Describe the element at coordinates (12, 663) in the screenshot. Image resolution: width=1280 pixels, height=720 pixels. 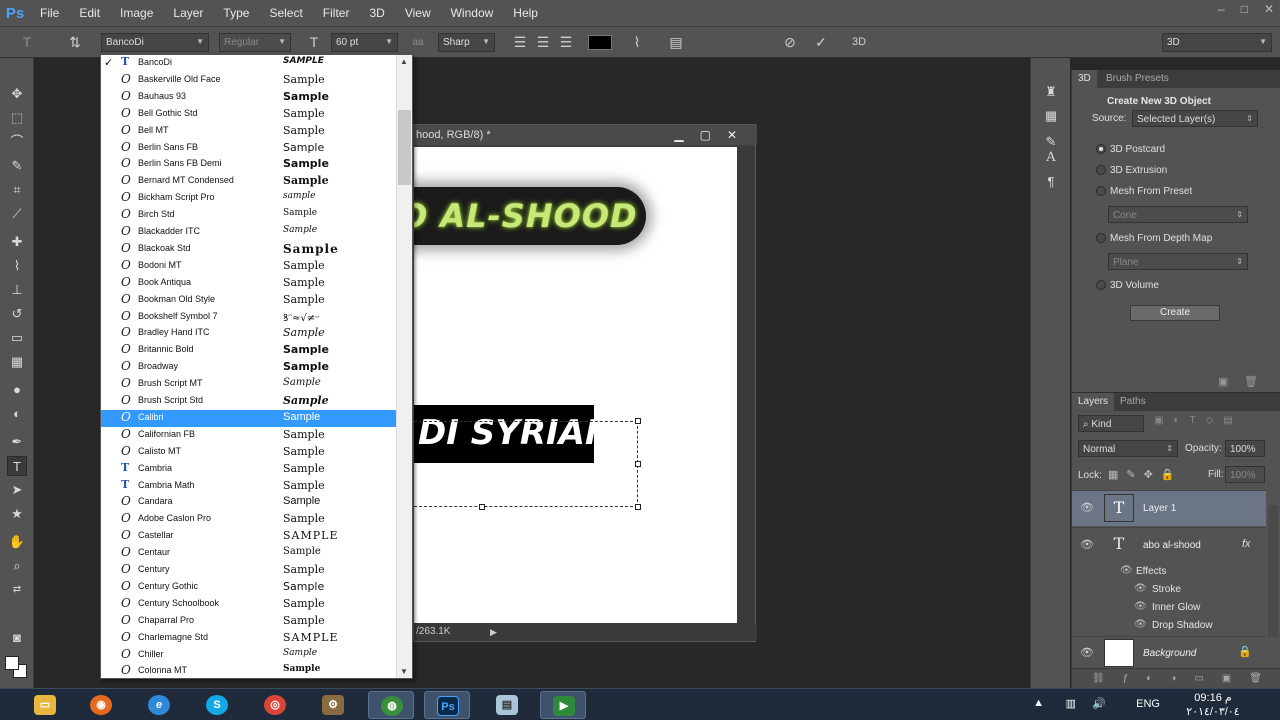
I see `foreground-color-swatch` at that location.